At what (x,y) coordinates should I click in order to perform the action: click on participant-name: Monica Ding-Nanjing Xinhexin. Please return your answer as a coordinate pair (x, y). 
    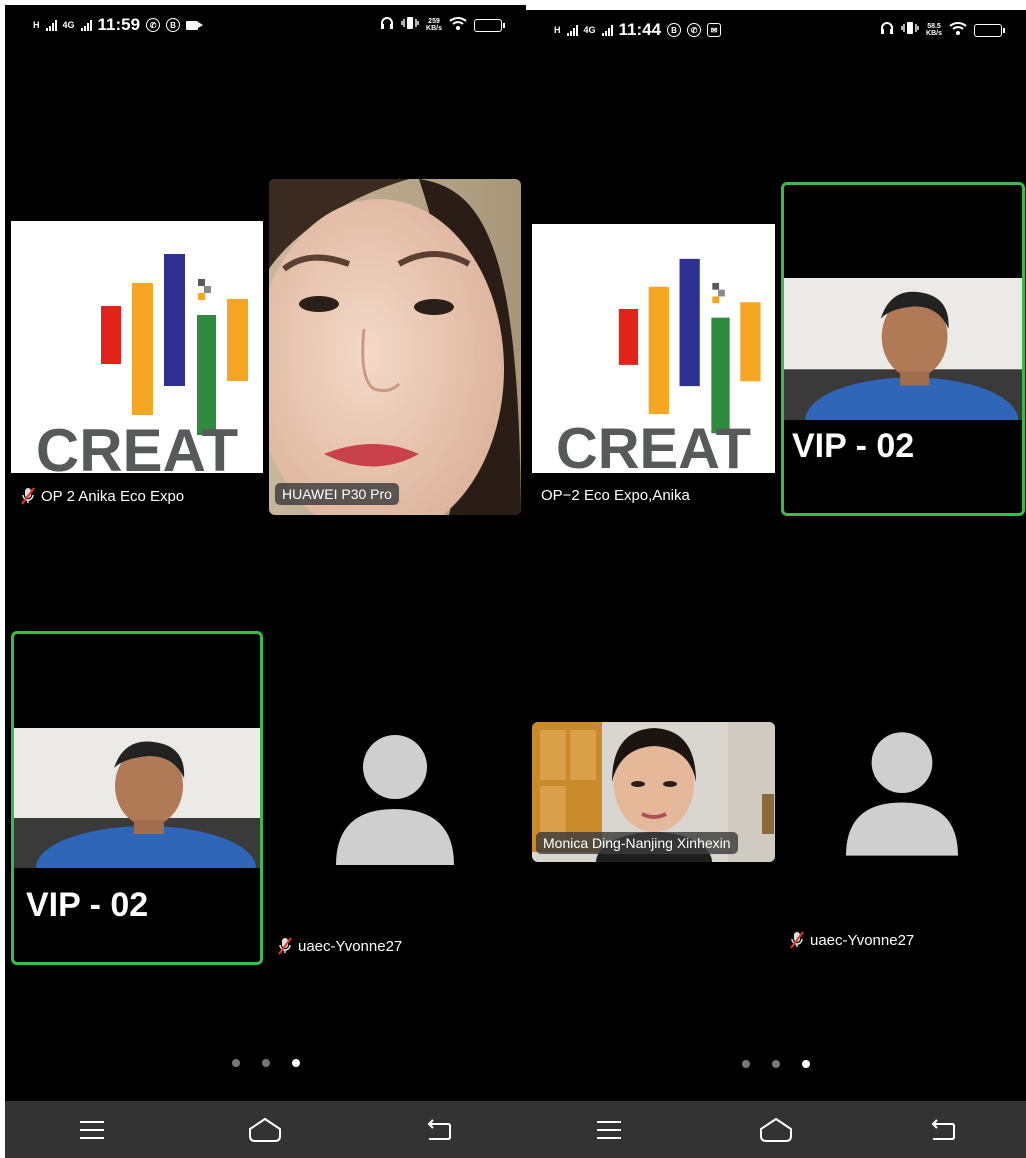
    Looking at the image, I should click on (637, 843).